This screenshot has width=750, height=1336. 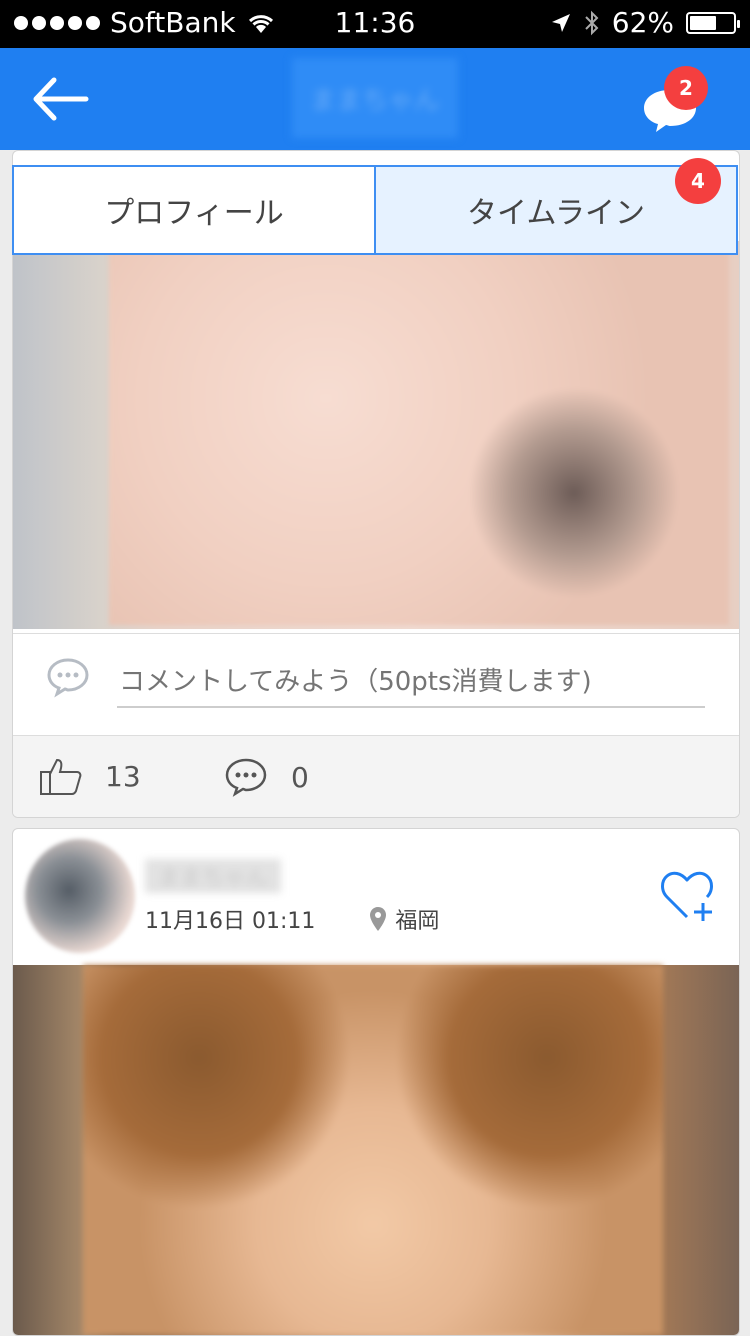 What do you see at coordinates (417, 921) in the screenshot?
I see `post-location: 福岡` at bounding box center [417, 921].